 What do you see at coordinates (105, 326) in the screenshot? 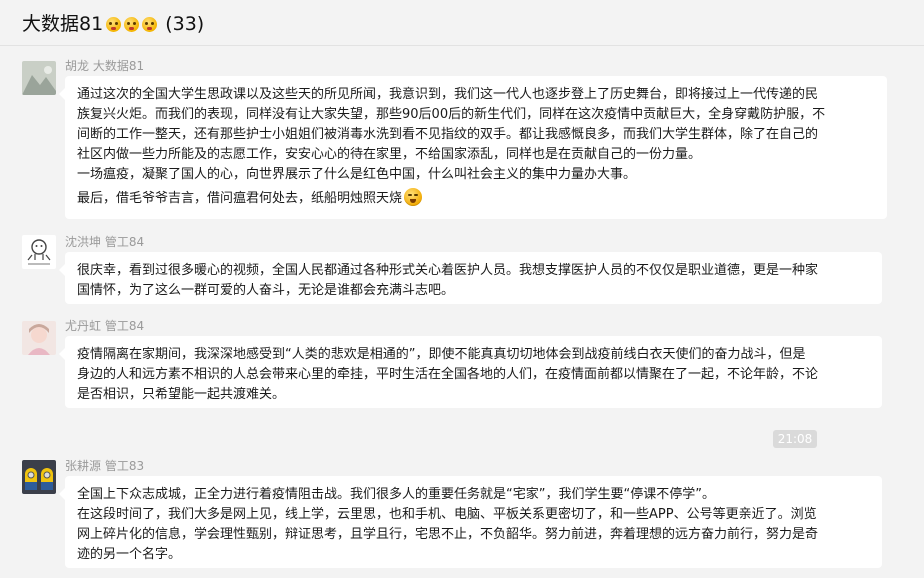
I see `sender-name: 尤丹虹 管工84` at bounding box center [105, 326].